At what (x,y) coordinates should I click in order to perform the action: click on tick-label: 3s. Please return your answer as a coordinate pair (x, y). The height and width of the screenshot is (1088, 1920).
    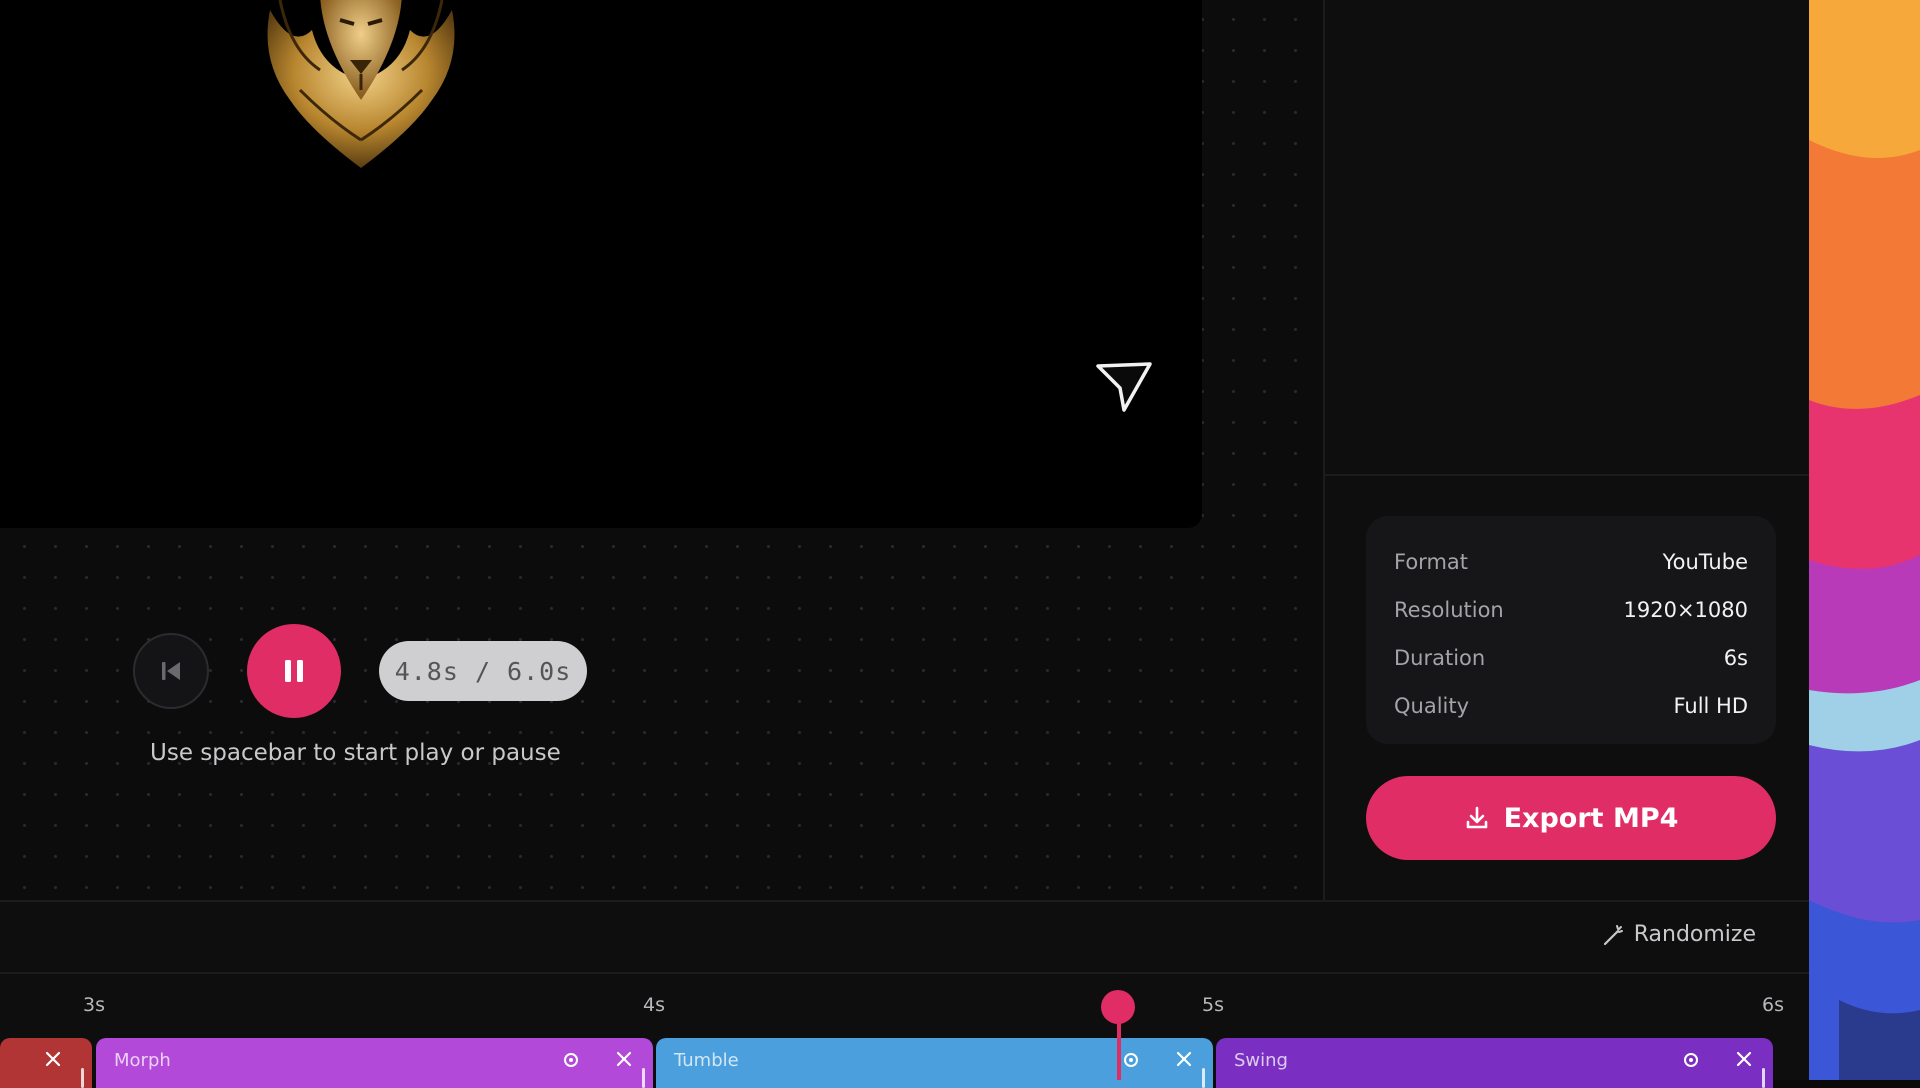
    Looking at the image, I should click on (94, 1005).